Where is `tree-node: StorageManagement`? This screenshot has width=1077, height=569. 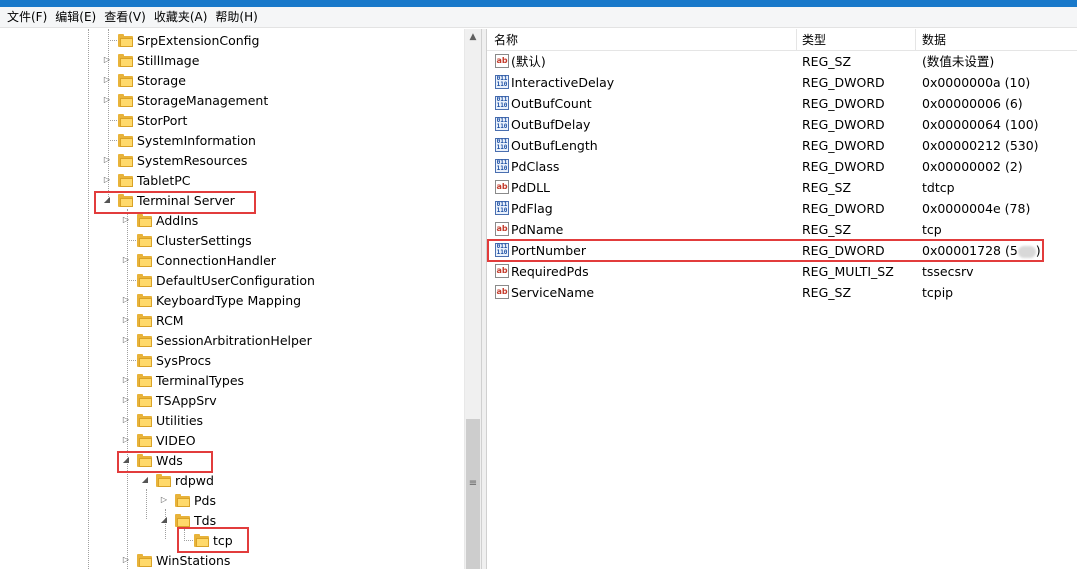
tree-node: StorageManagement is located at coordinates (193, 100).